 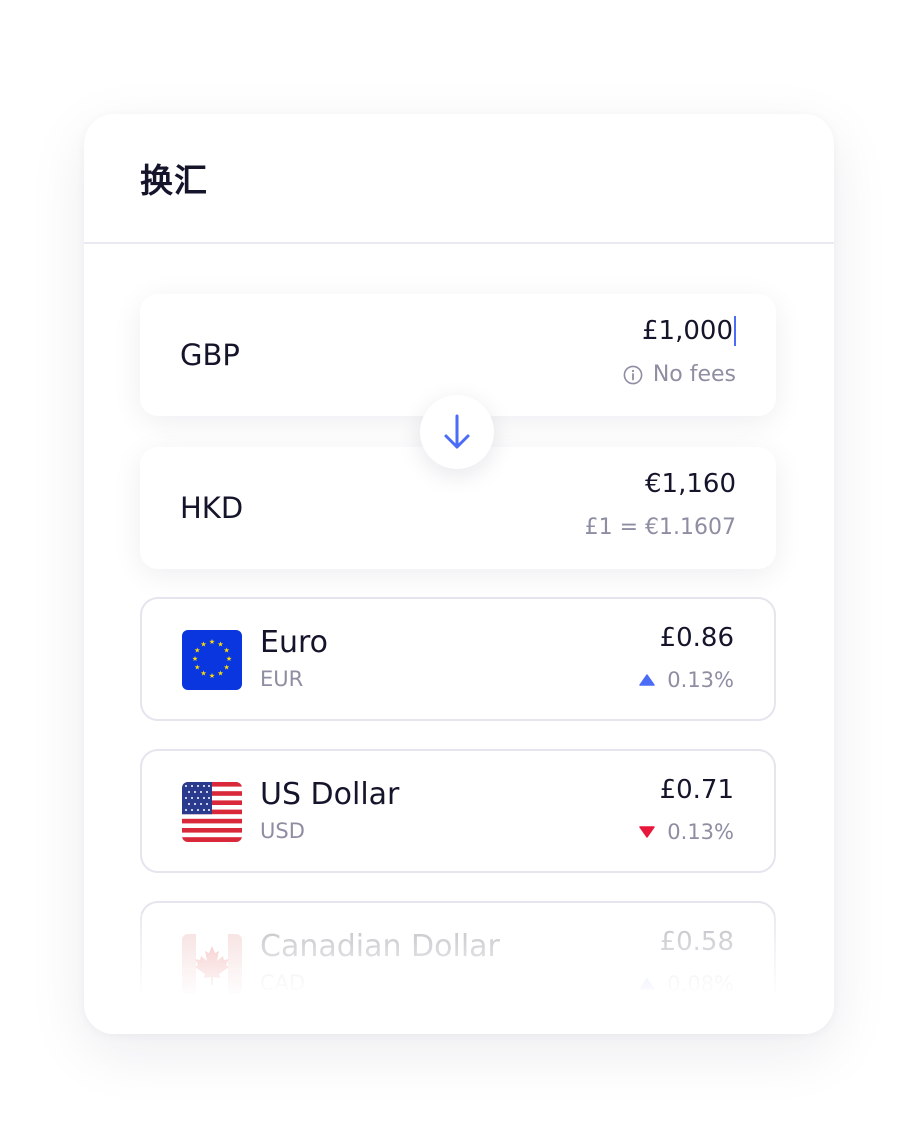 I want to click on fee-note-label: No fees, so click(x=694, y=374).